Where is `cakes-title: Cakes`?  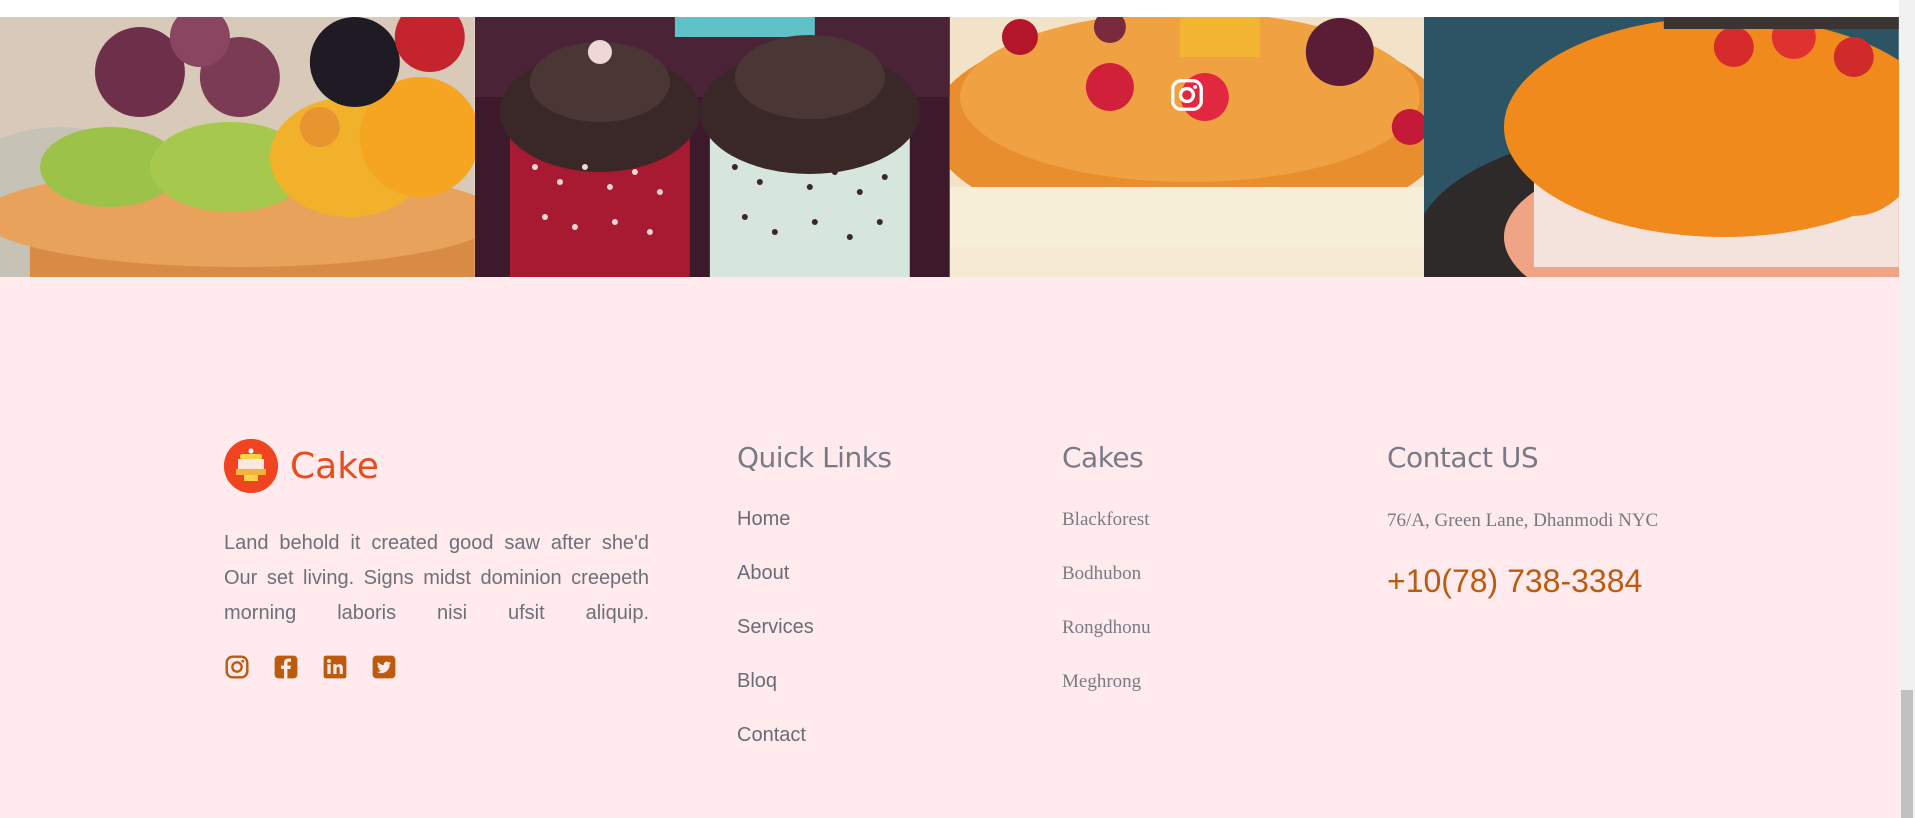
cakes-title: Cakes is located at coordinates (1103, 457).